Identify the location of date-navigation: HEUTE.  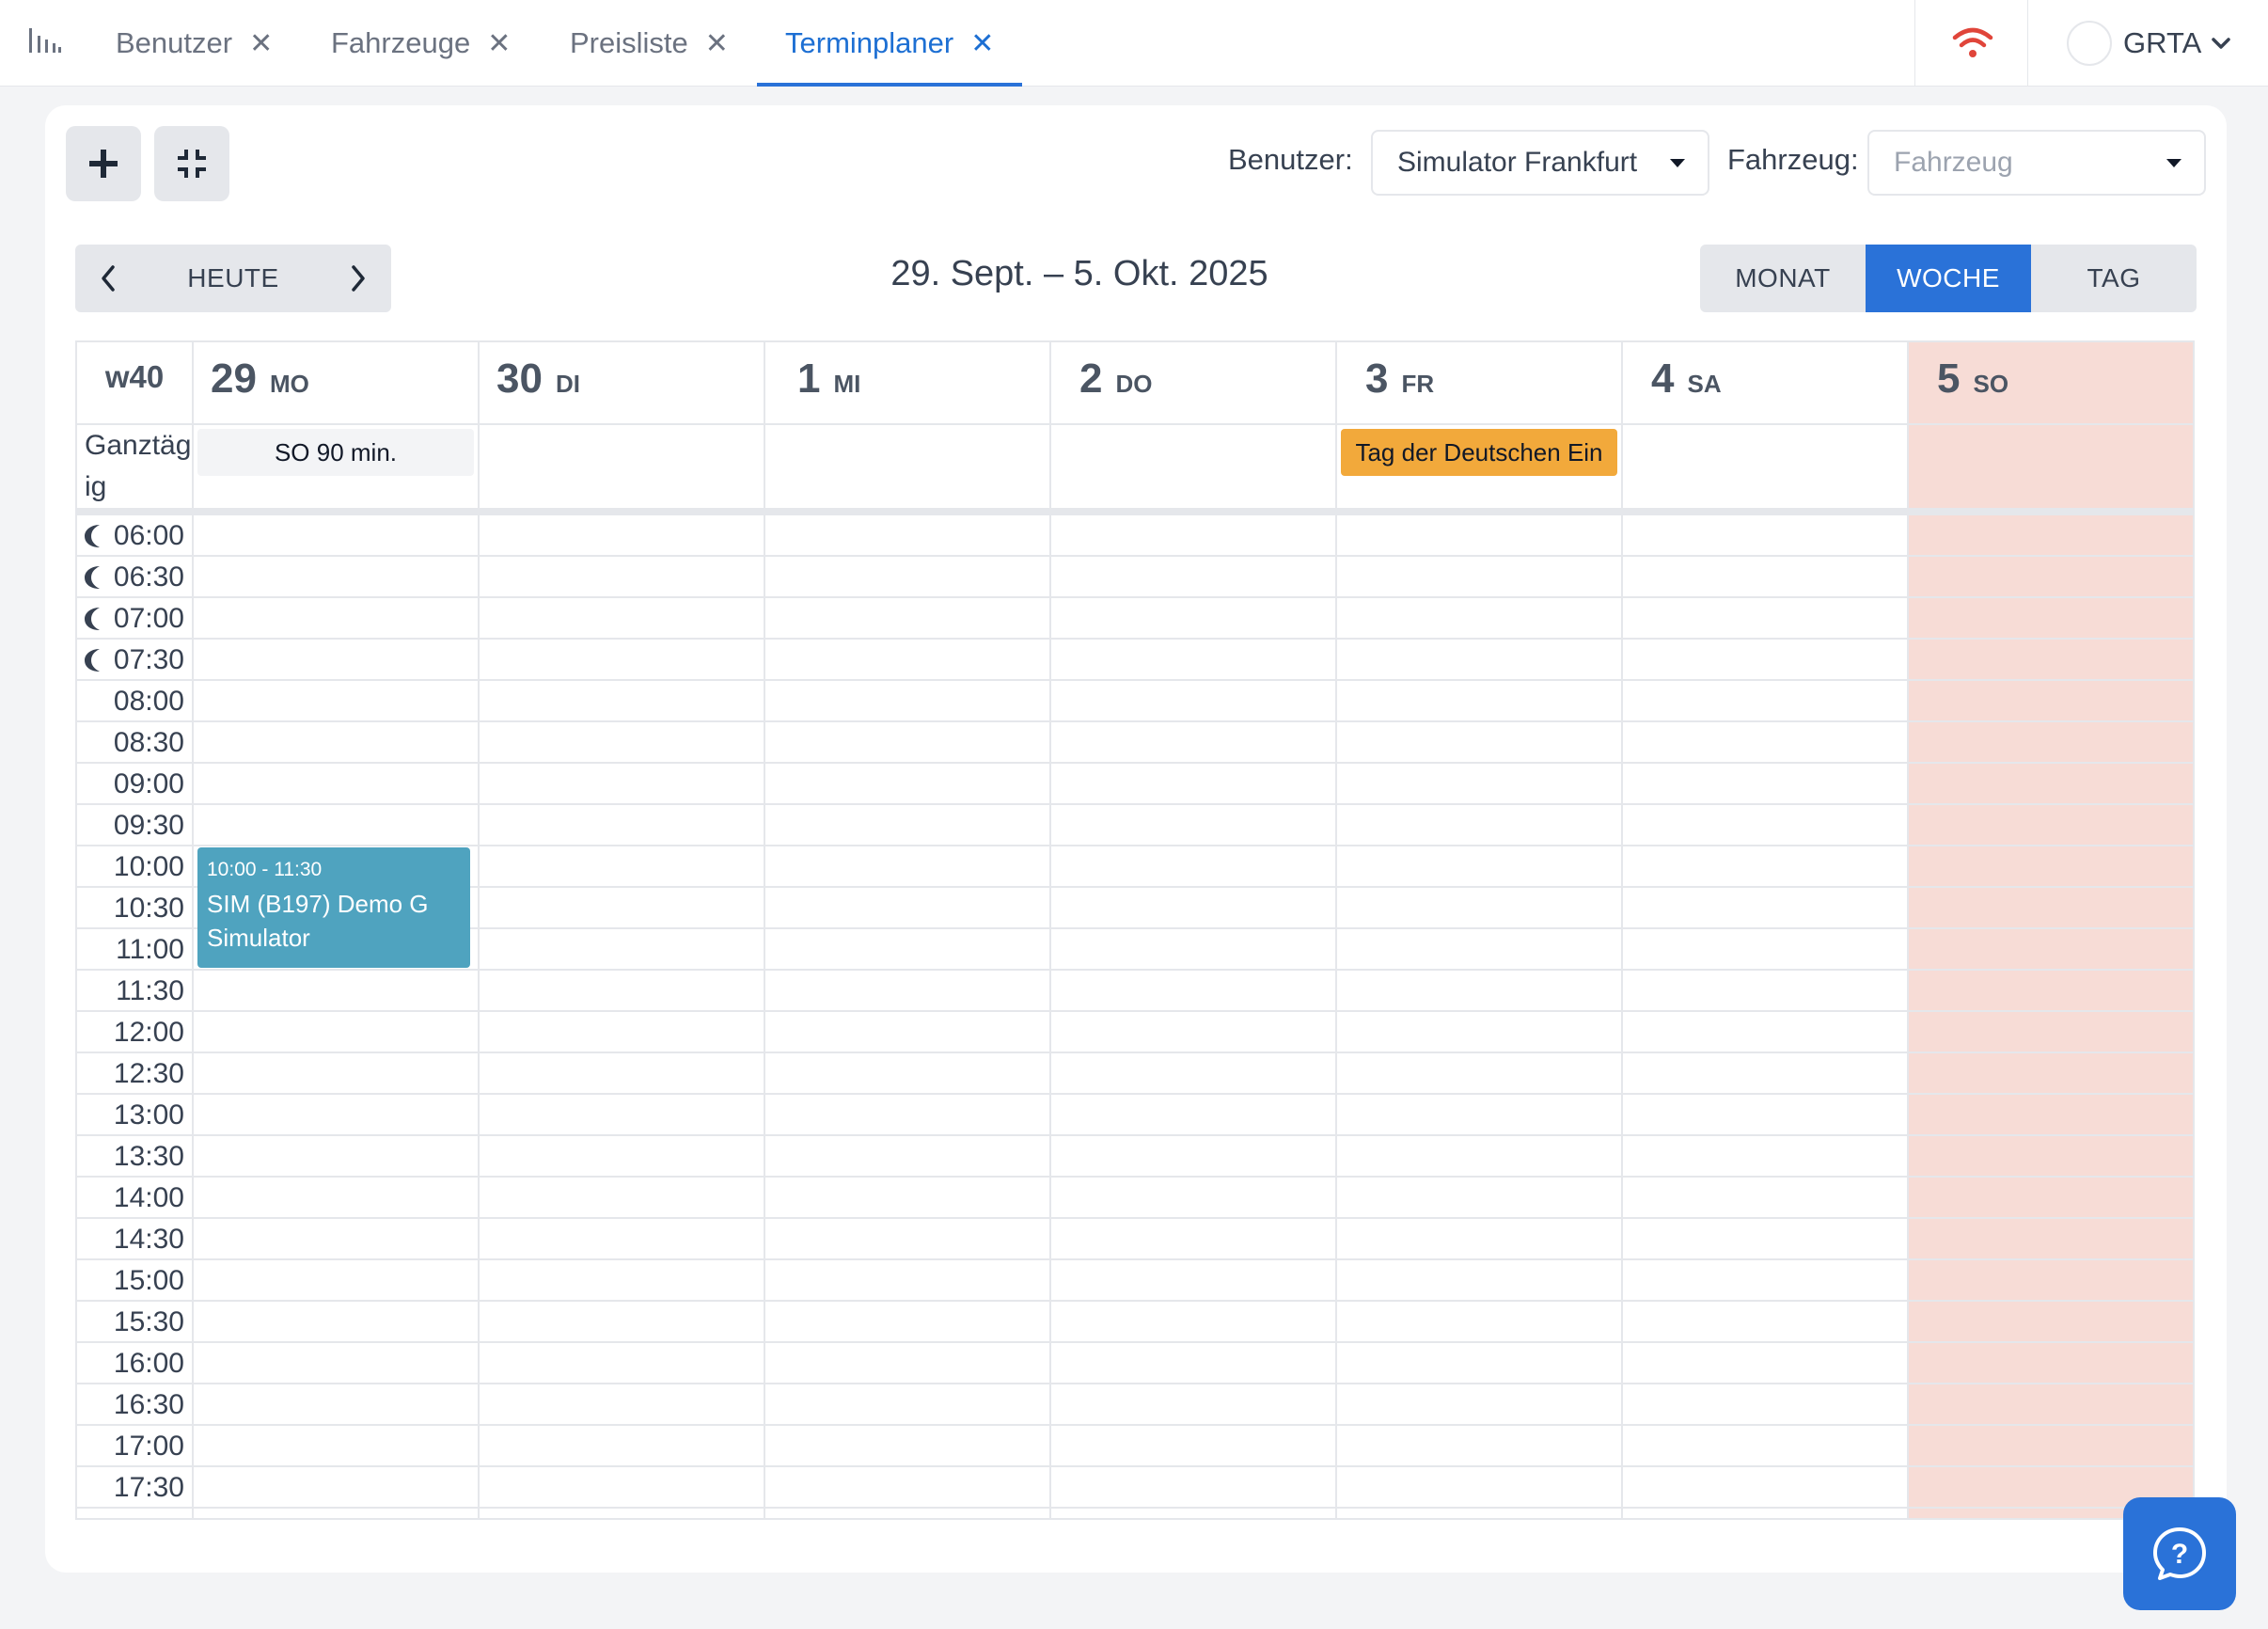
(233, 278).